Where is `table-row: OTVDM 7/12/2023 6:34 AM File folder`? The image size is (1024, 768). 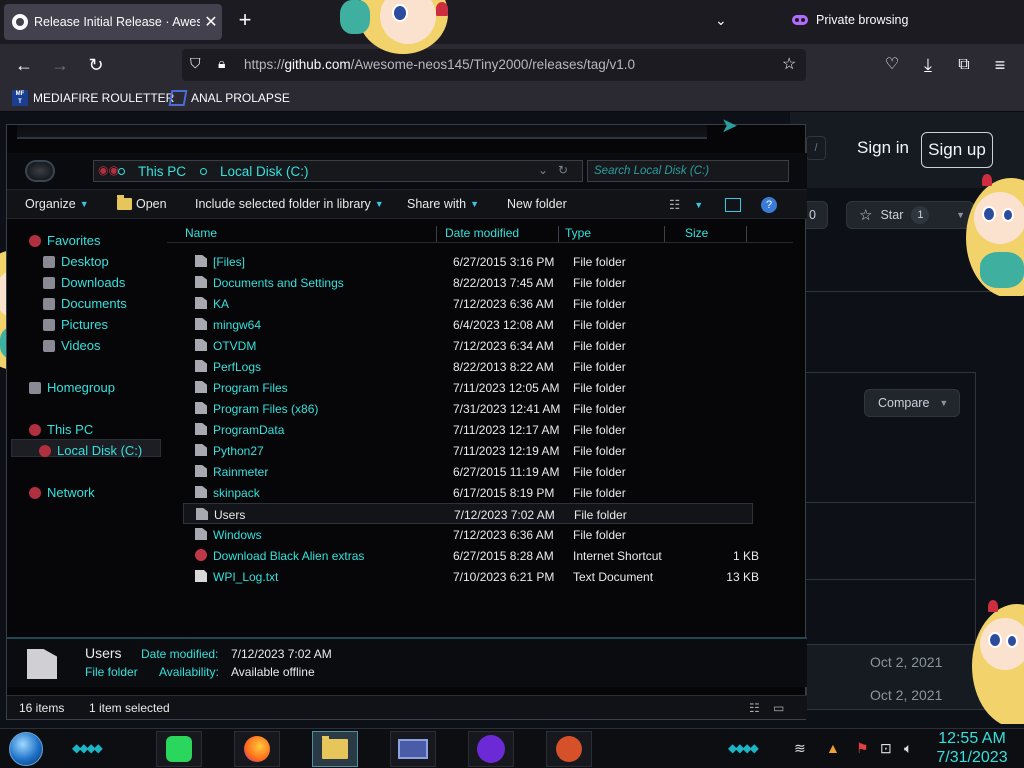
table-row: OTVDM 7/12/2023 6:34 AM File folder is located at coordinates (468, 345).